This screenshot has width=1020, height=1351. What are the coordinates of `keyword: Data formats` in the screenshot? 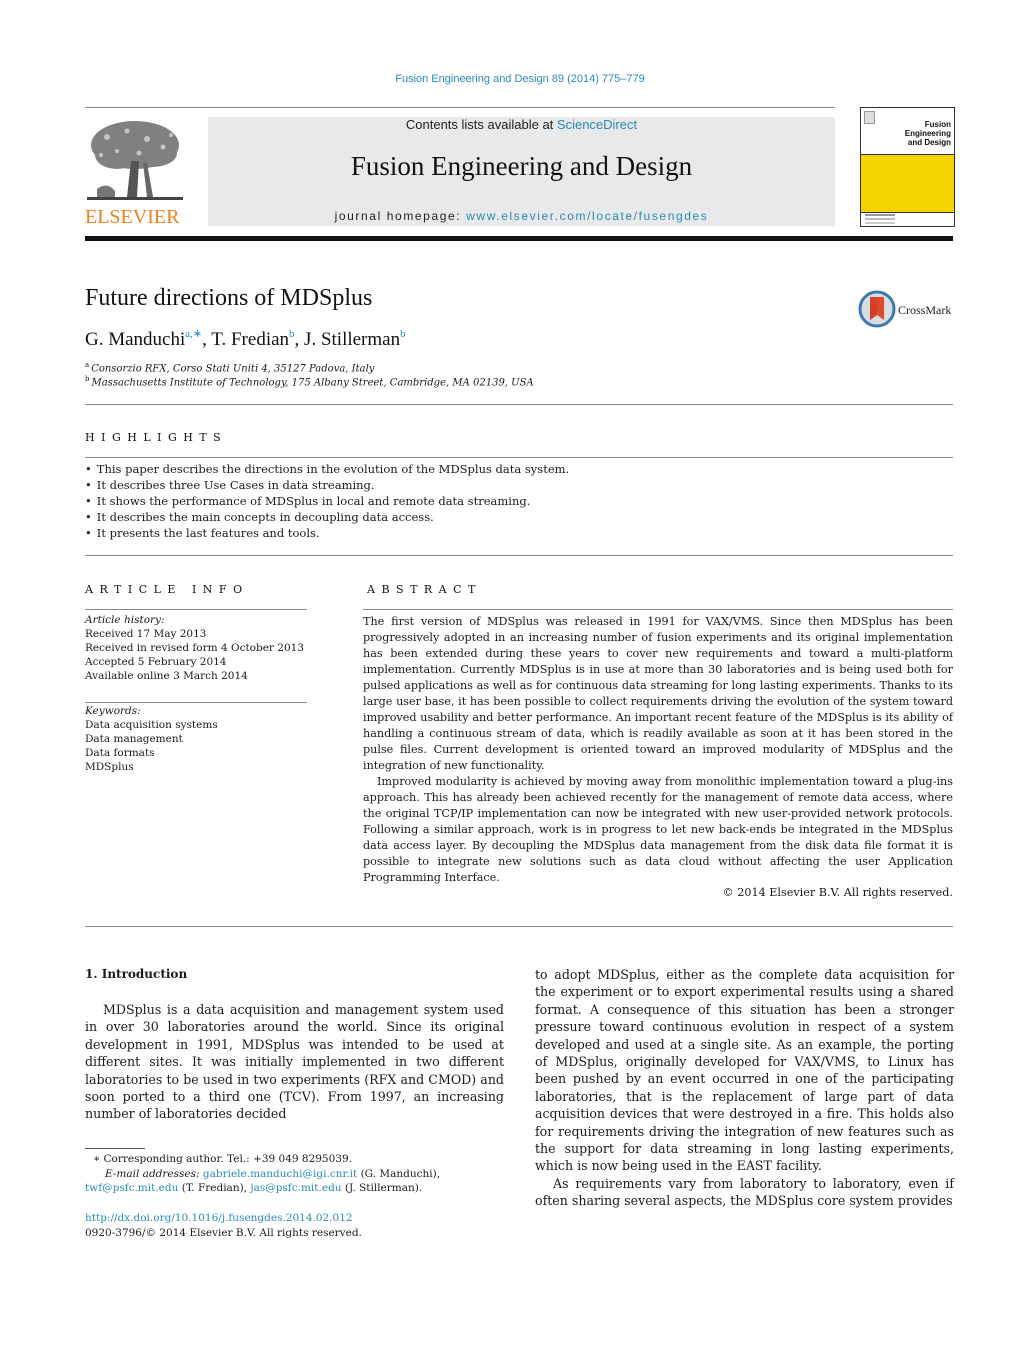 It's located at (120, 753).